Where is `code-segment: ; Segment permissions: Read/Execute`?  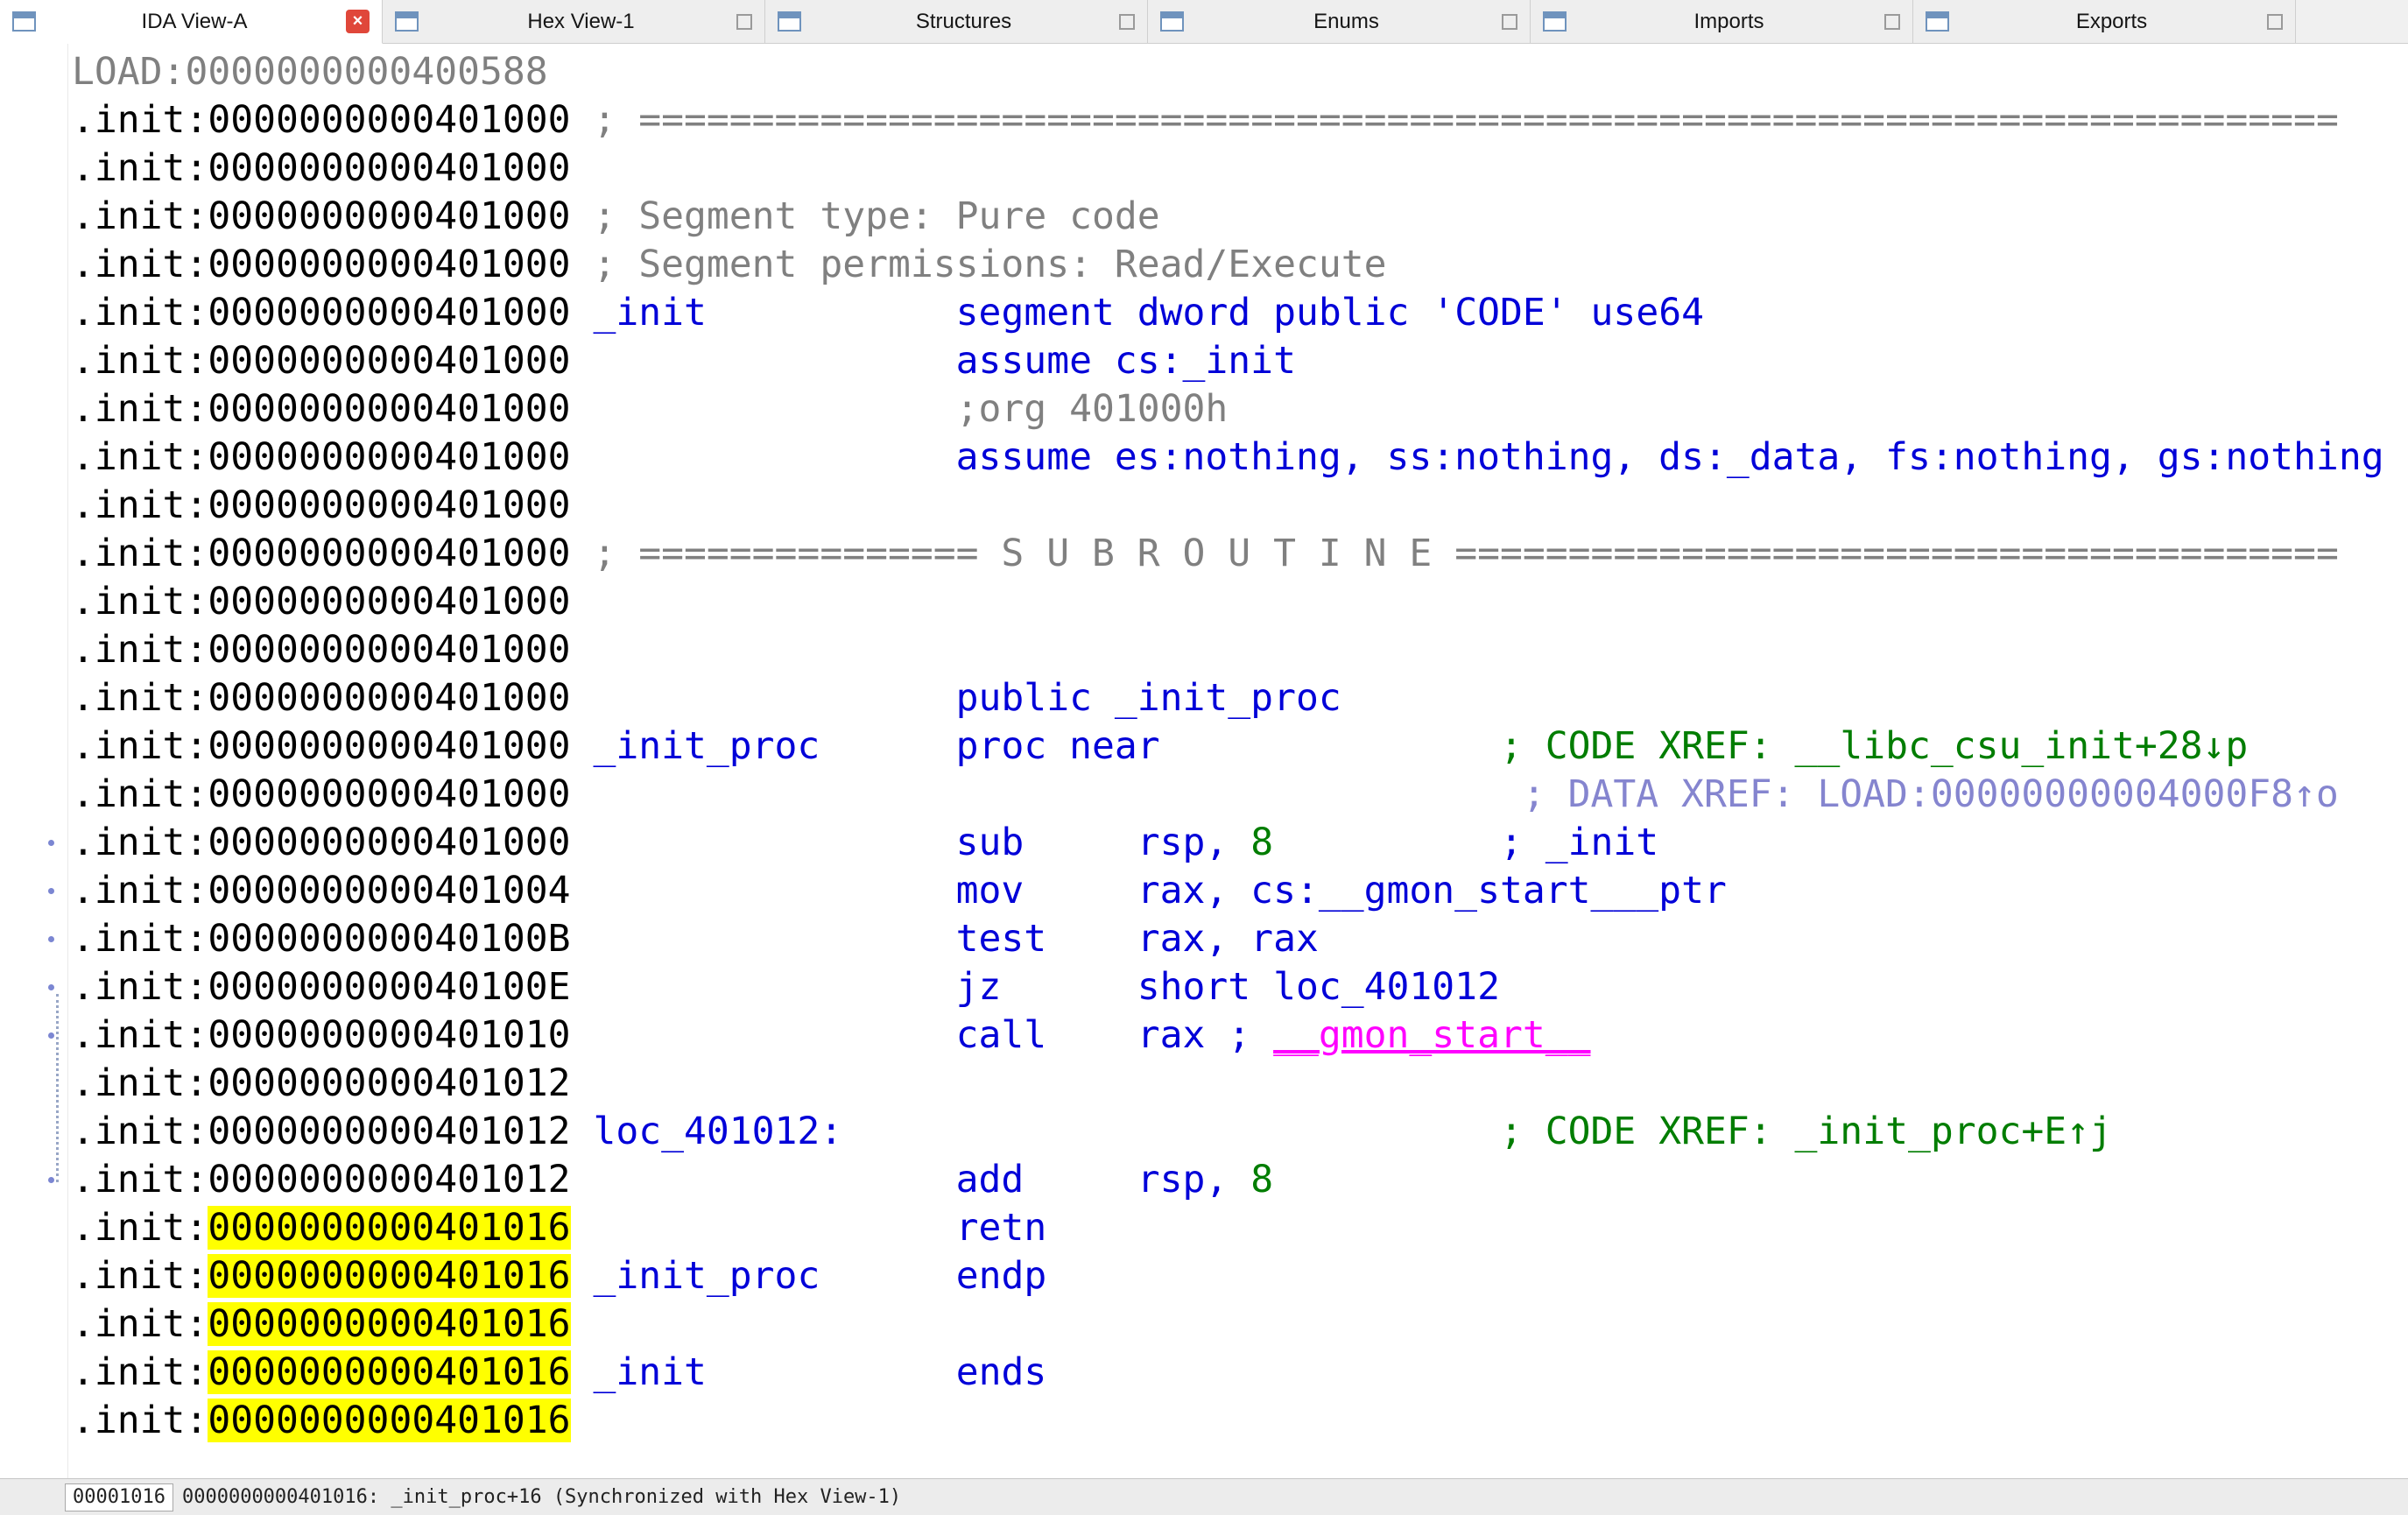 code-segment: ; Segment permissions: Read/Execute is located at coordinates (990, 264).